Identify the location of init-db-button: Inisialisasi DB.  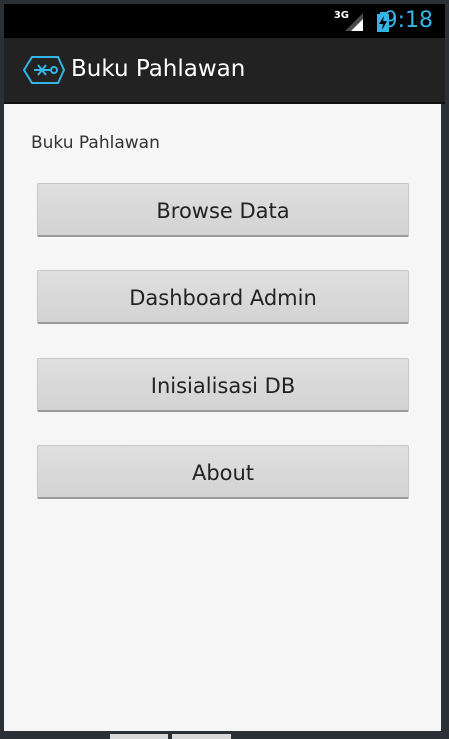
(223, 385).